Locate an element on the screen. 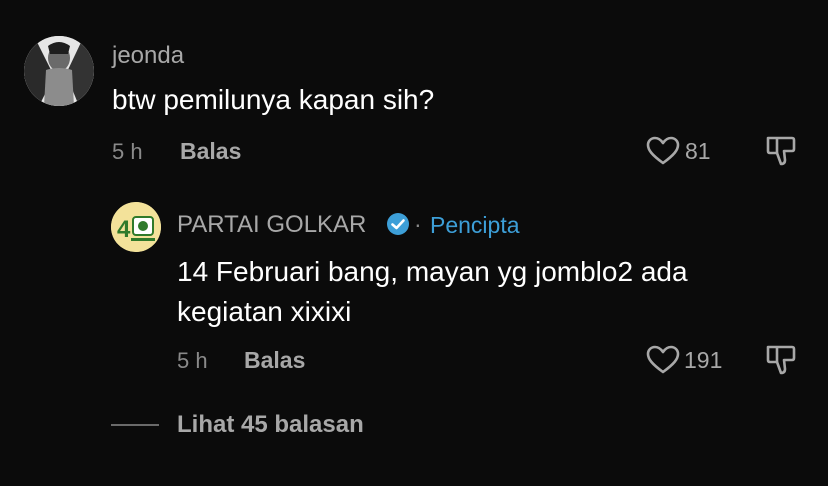  reply-reply-button: Balas is located at coordinates (274, 360).